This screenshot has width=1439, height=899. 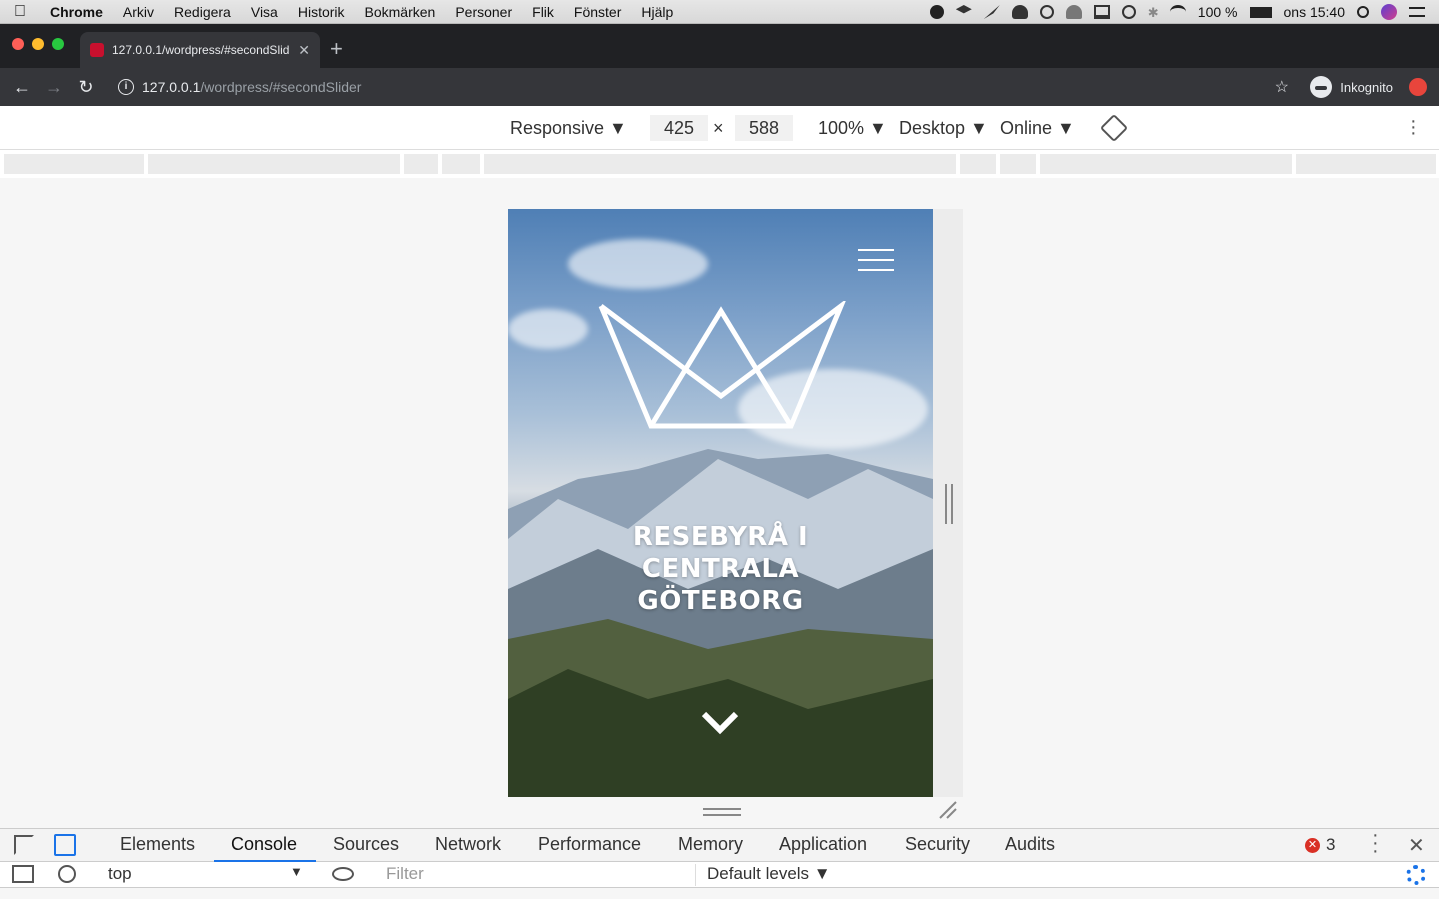 I want to click on scroll-down-chevron-icon, so click(x=720, y=724).